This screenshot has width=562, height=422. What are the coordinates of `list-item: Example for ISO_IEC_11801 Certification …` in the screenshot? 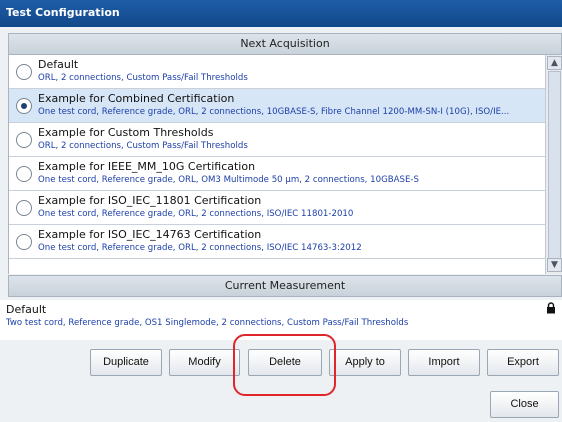 It's located at (277, 208).